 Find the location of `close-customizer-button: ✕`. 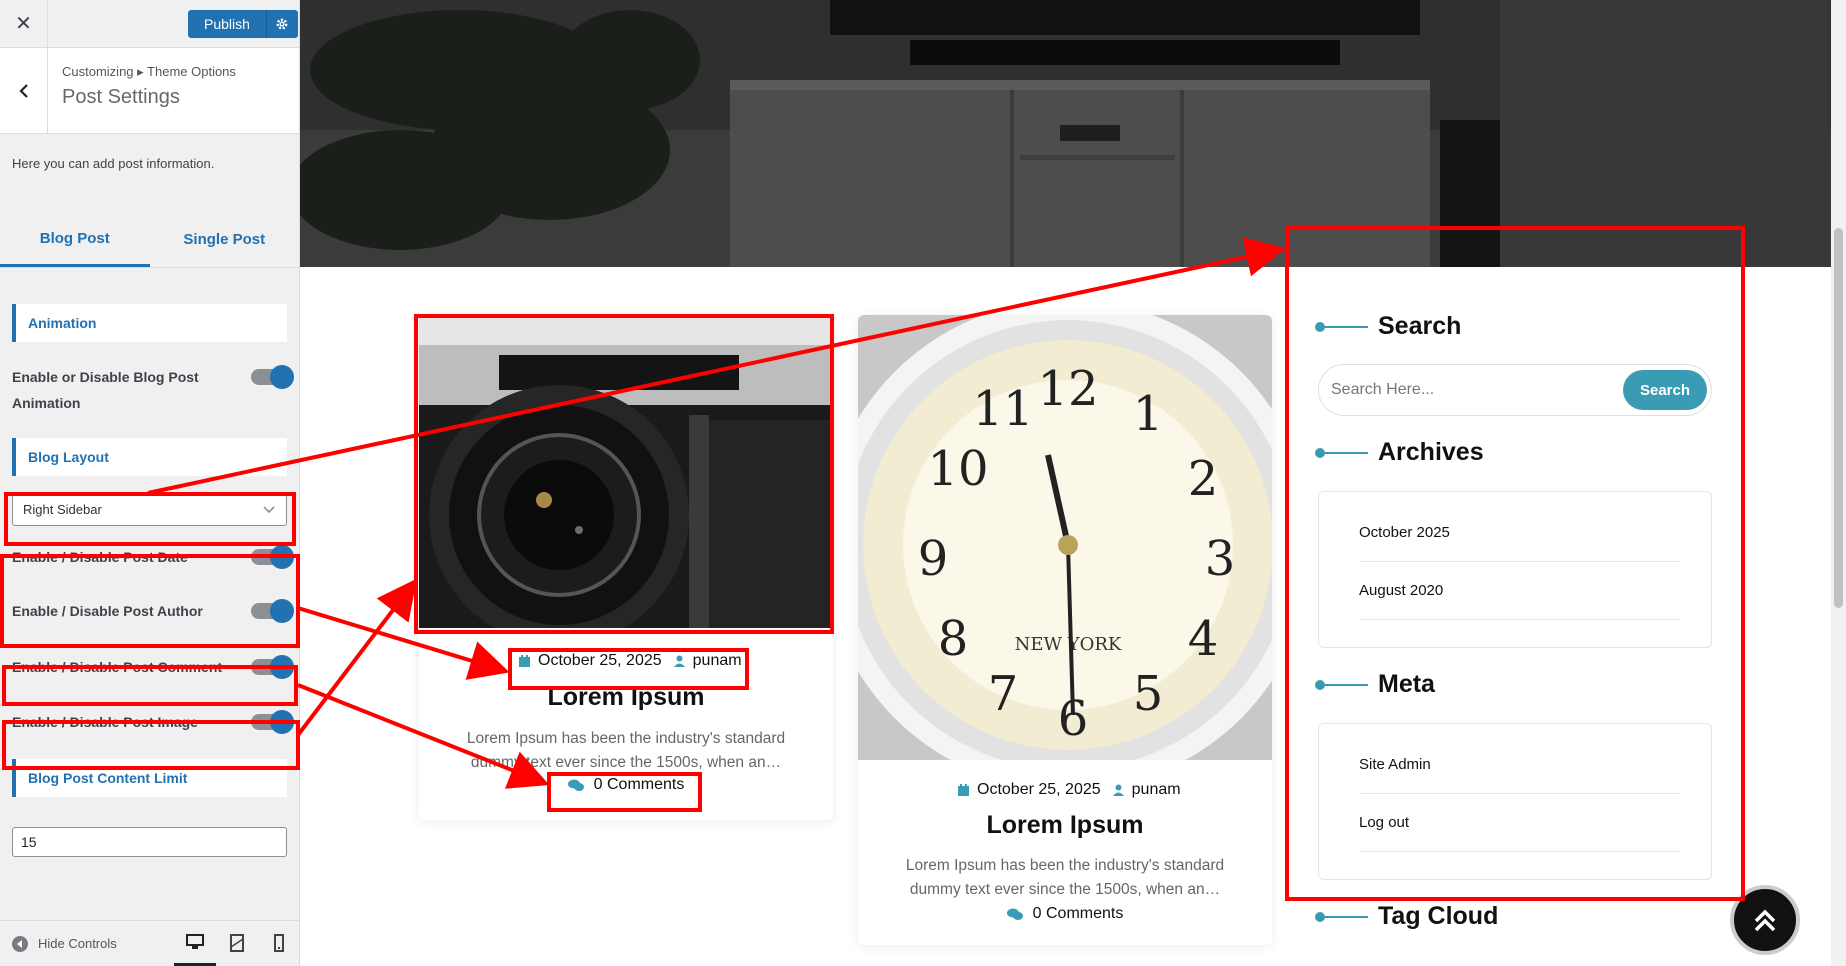

close-customizer-button: ✕ is located at coordinates (24, 24).